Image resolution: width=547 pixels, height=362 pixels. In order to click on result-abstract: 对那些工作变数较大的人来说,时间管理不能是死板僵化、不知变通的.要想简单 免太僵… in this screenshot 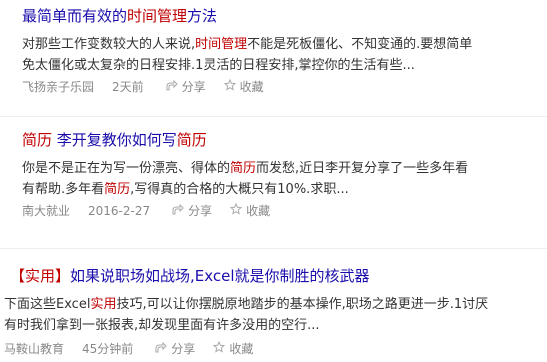, I will do `click(284, 55)`.